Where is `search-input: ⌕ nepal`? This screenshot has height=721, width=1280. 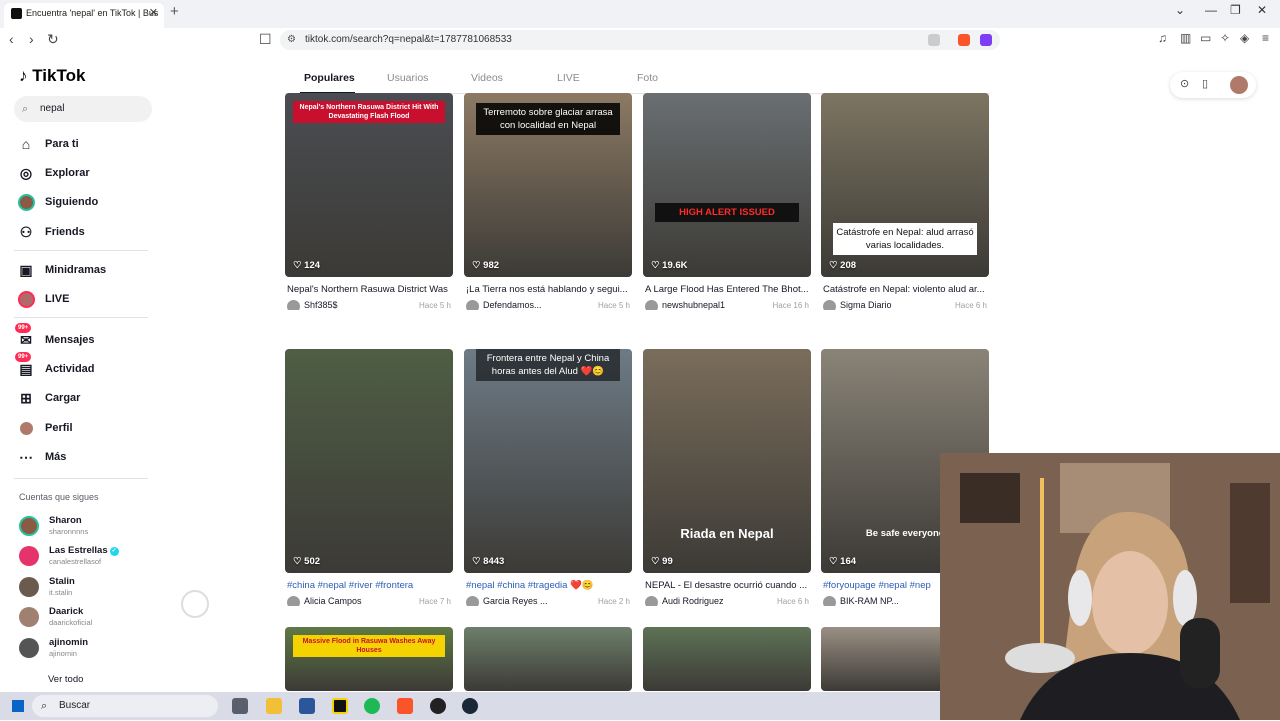 search-input: ⌕ nepal is located at coordinates (83, 109).